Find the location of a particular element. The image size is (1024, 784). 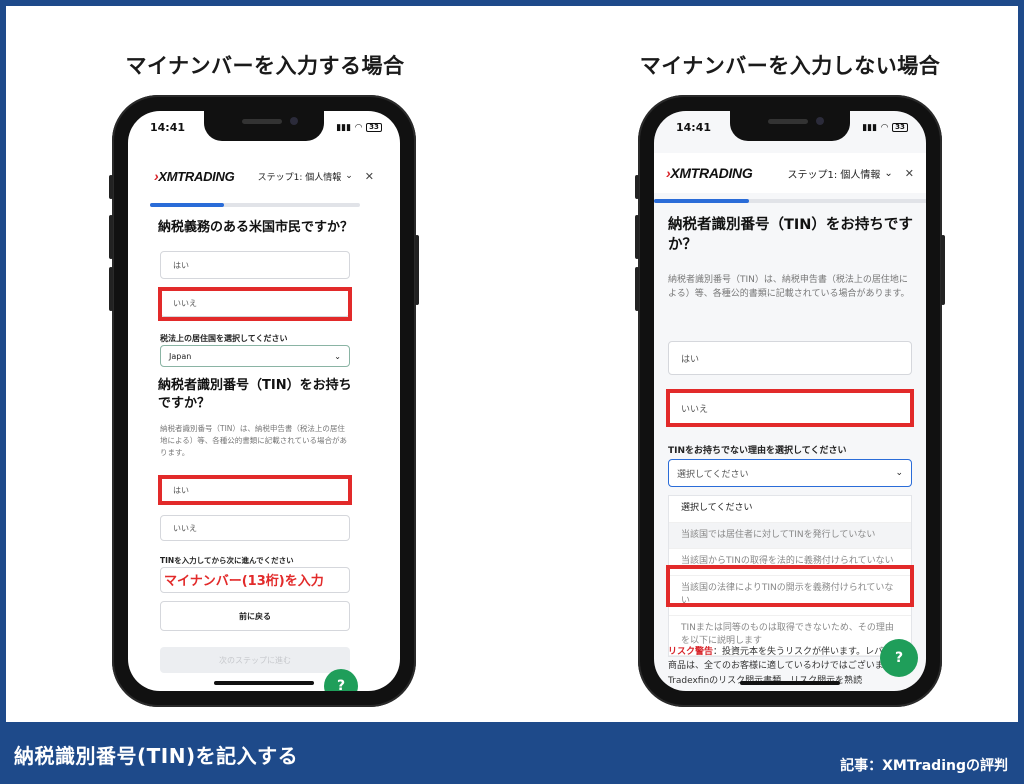

left-panel-title: マイナンバーを入力する場合 is located at coordinates (265, 66).